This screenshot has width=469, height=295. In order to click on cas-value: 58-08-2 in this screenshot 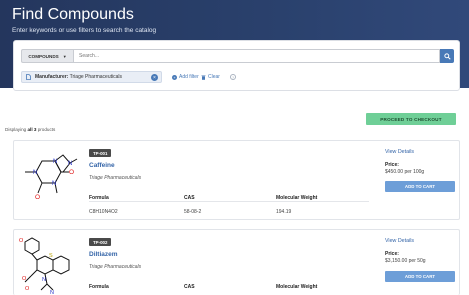, I will do `click(193, 212)`.